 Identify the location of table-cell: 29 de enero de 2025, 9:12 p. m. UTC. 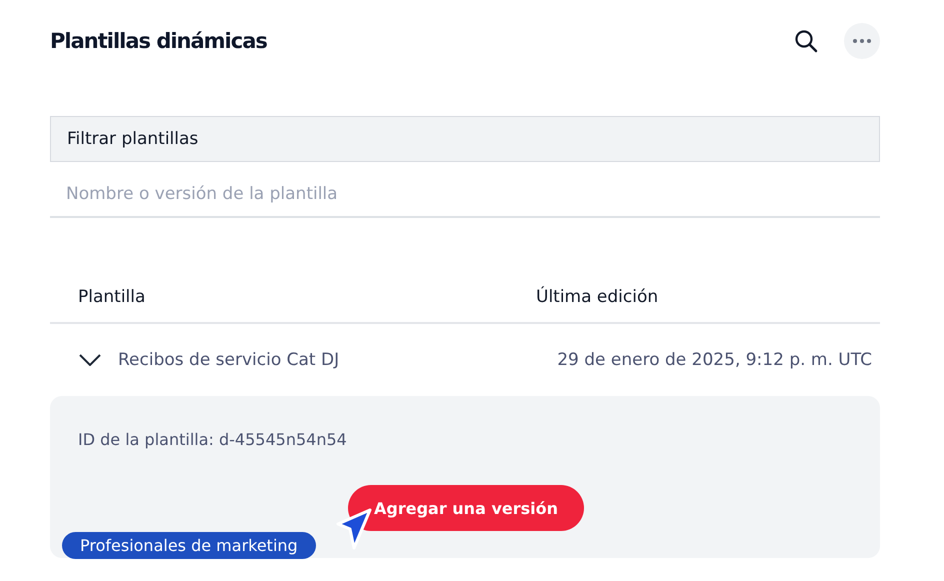
(714, 360).